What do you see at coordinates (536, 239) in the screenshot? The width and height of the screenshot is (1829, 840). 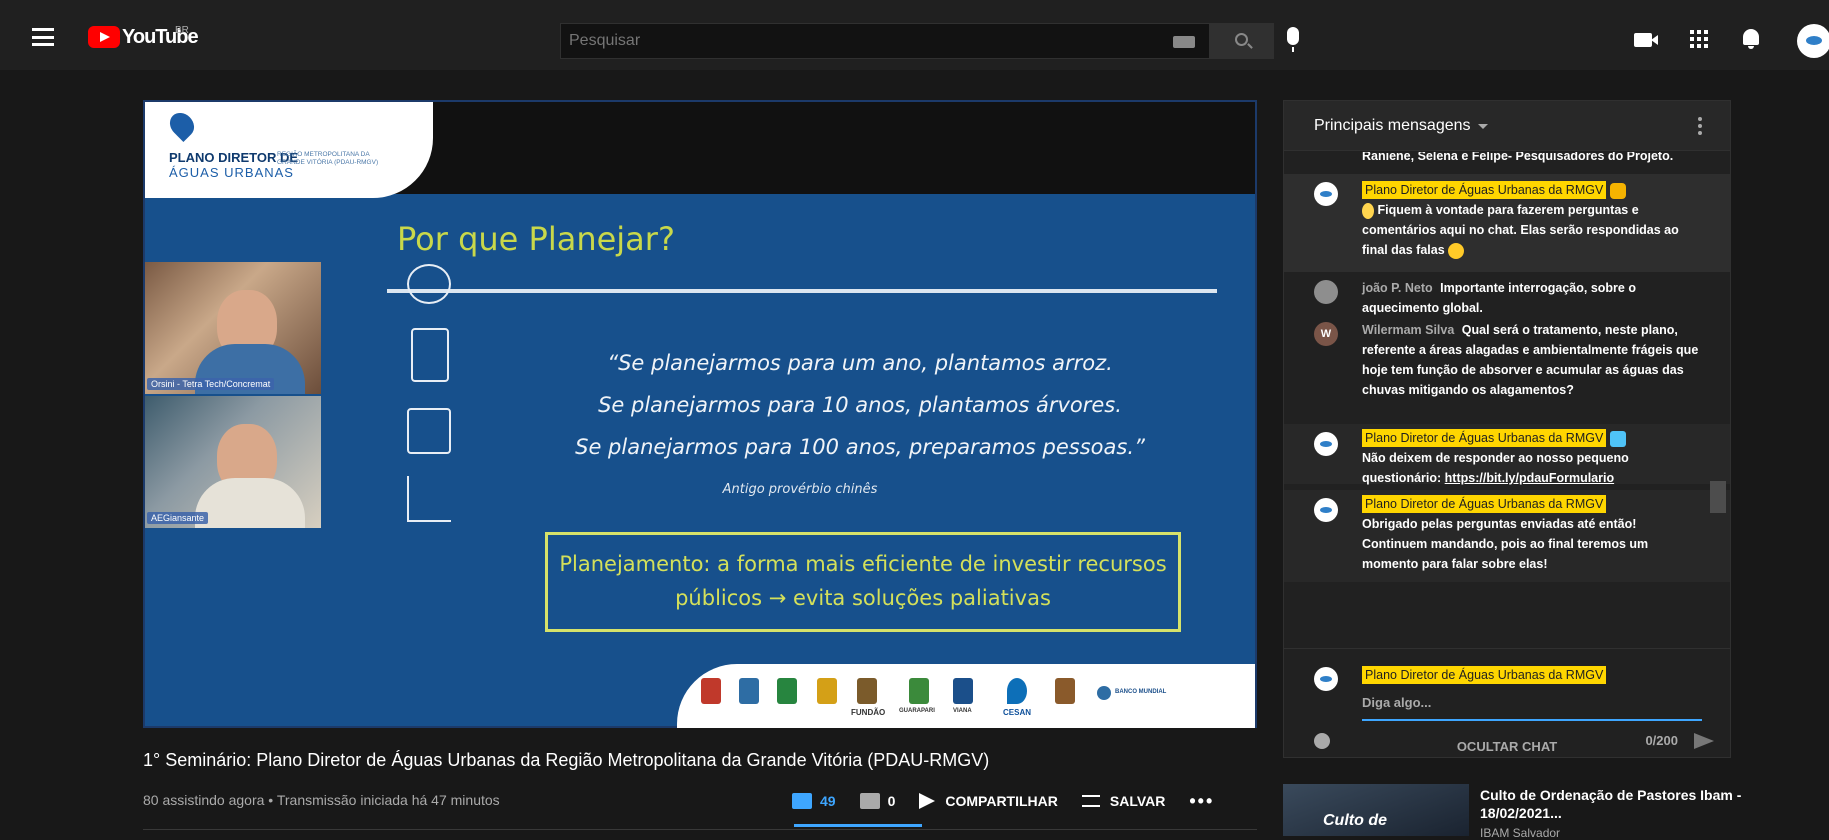 I see `slide-title: Por que Planejar?` at bounding box center [536, 239].